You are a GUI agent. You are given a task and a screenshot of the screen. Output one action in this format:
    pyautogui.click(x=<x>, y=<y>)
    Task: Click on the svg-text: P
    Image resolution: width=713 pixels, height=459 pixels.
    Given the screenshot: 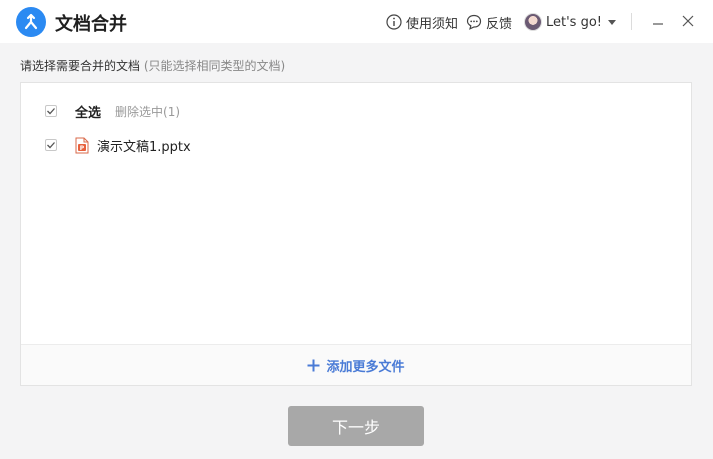 What is the action you would take?
    pyautogui.click(x=82, y=147)
    